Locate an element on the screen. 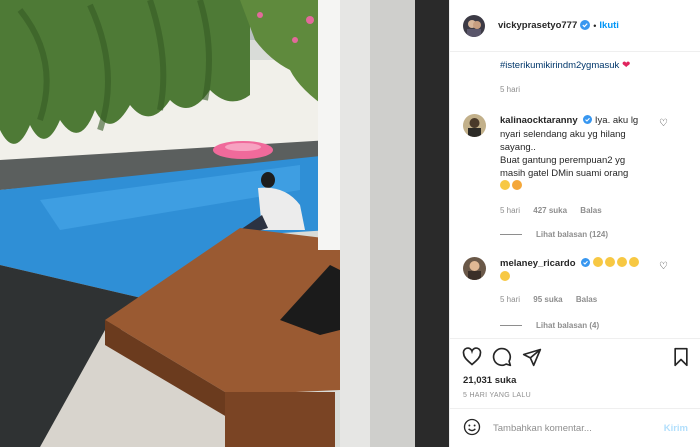  comment-username: kalinaocktaranny is located at coordinates (539, 120).